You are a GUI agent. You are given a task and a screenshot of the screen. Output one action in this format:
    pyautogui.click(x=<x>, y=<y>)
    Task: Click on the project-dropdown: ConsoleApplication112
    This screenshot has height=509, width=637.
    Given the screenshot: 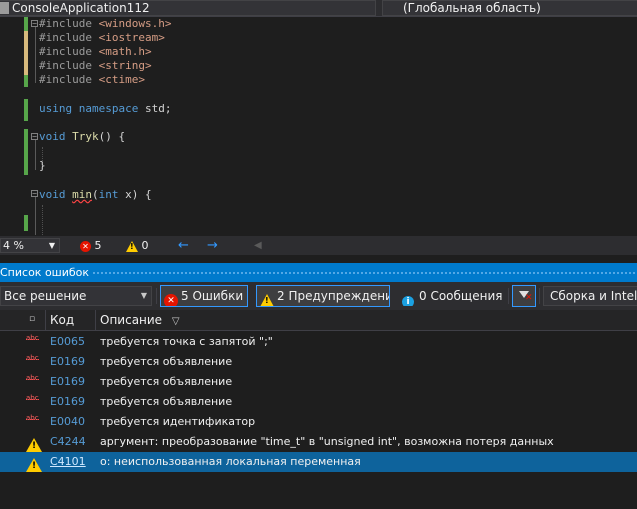 What is the action you would take?
    pyautogui.click(x=188, y=8)
    